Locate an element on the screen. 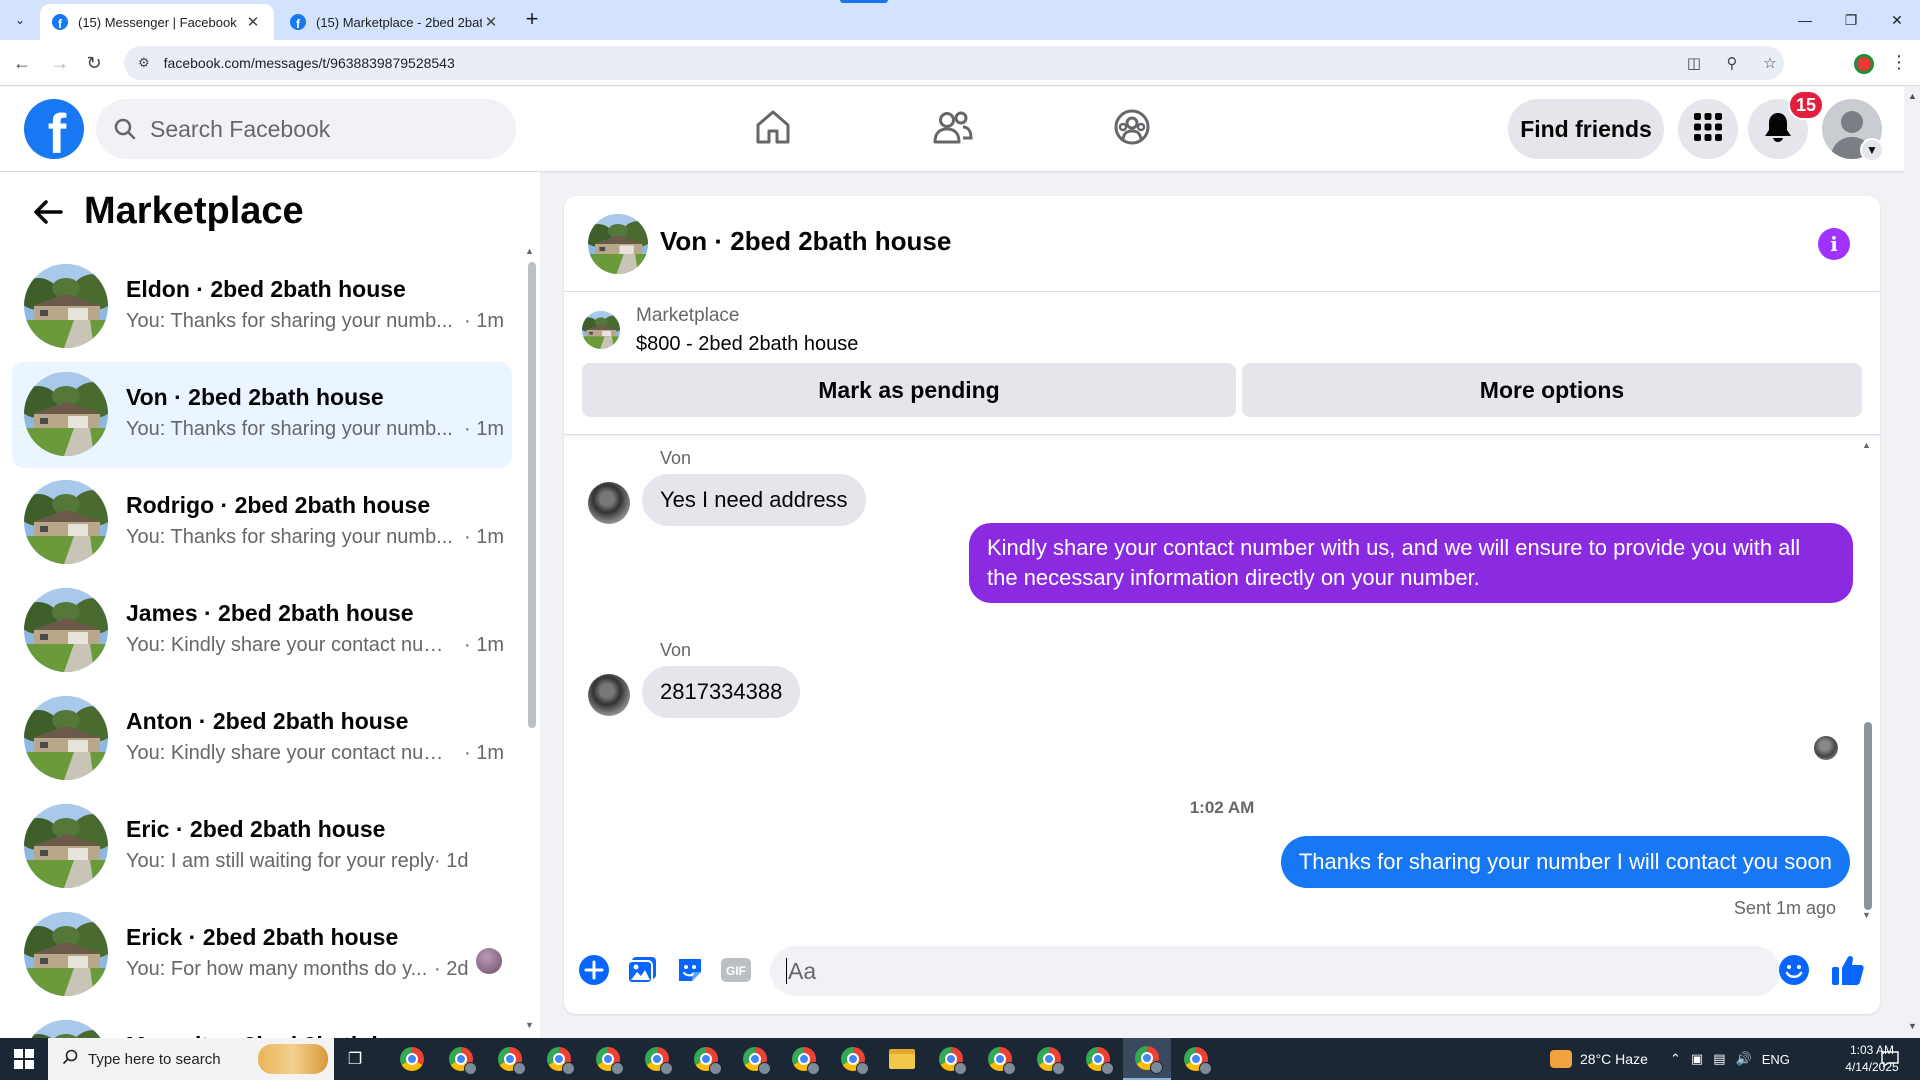 The width and height of the screenshot is (1920, 1080). task-view-icon: ❐ is located at coordinates (355, 1059).